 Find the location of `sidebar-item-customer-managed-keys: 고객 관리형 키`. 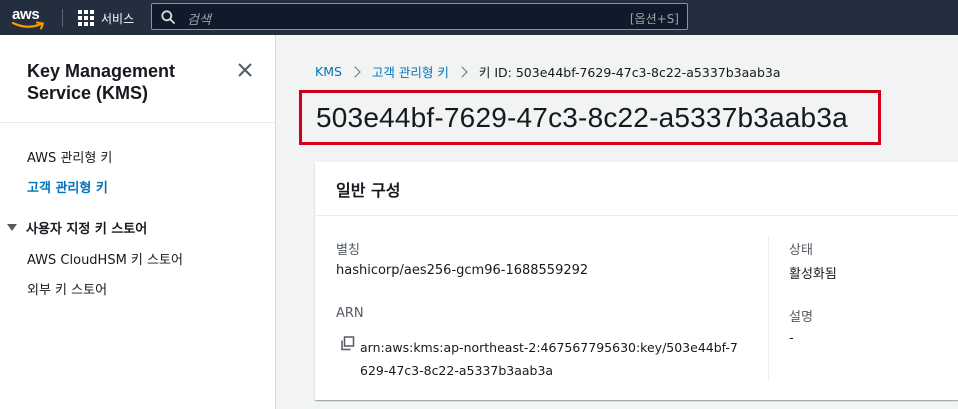

sidebar-item-customer-managed-keys: 고객 관리형 키 is located at coordinates (67, 186).